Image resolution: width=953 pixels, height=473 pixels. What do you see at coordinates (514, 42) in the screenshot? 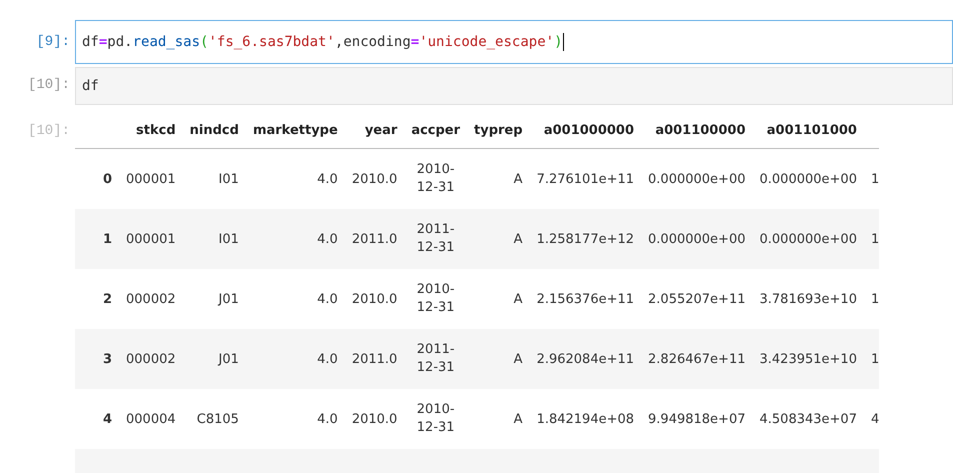
I see `code-editor: df=pd.read_sas('fs_6.sas7bdat',encoding='unicode_escape')` at bounding box center [514, 42].